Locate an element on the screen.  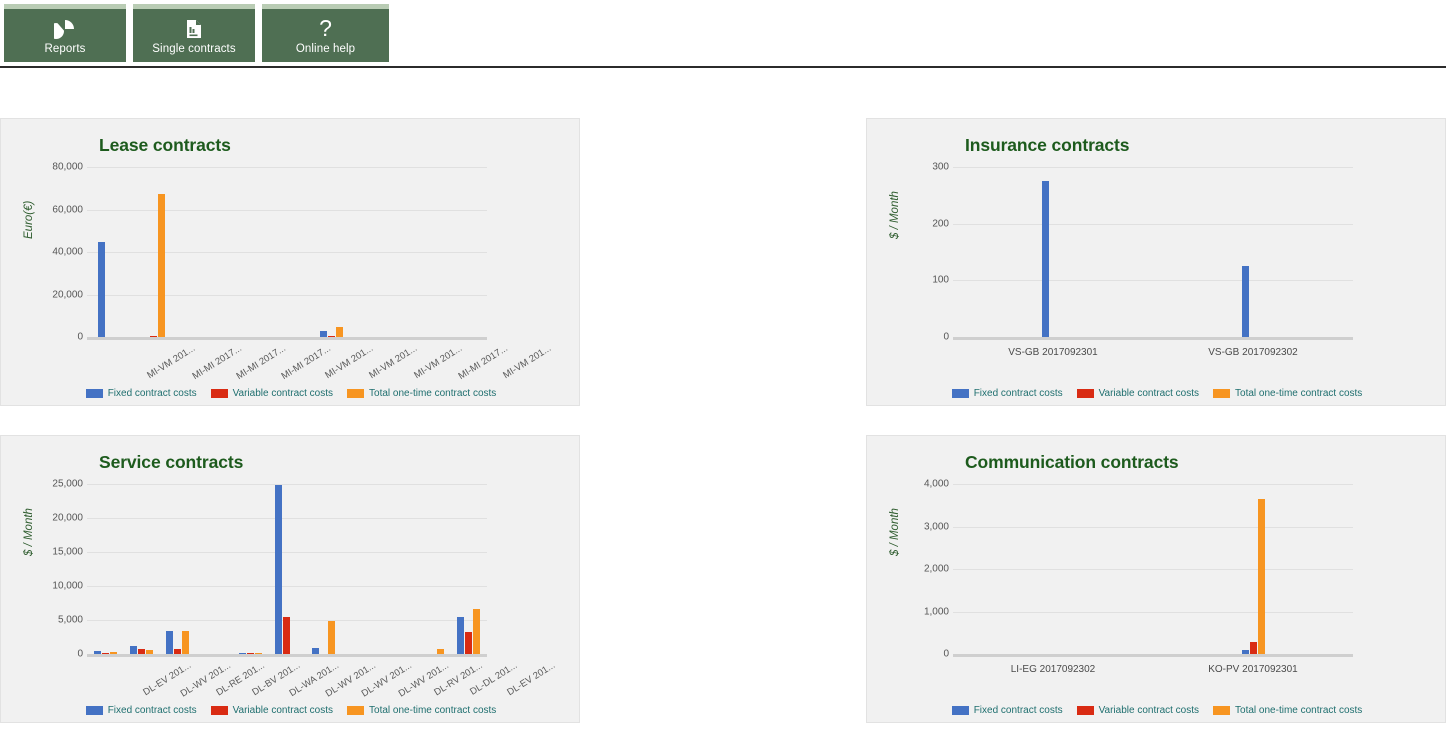
bar-series-container is located at coordinates (287, 252).